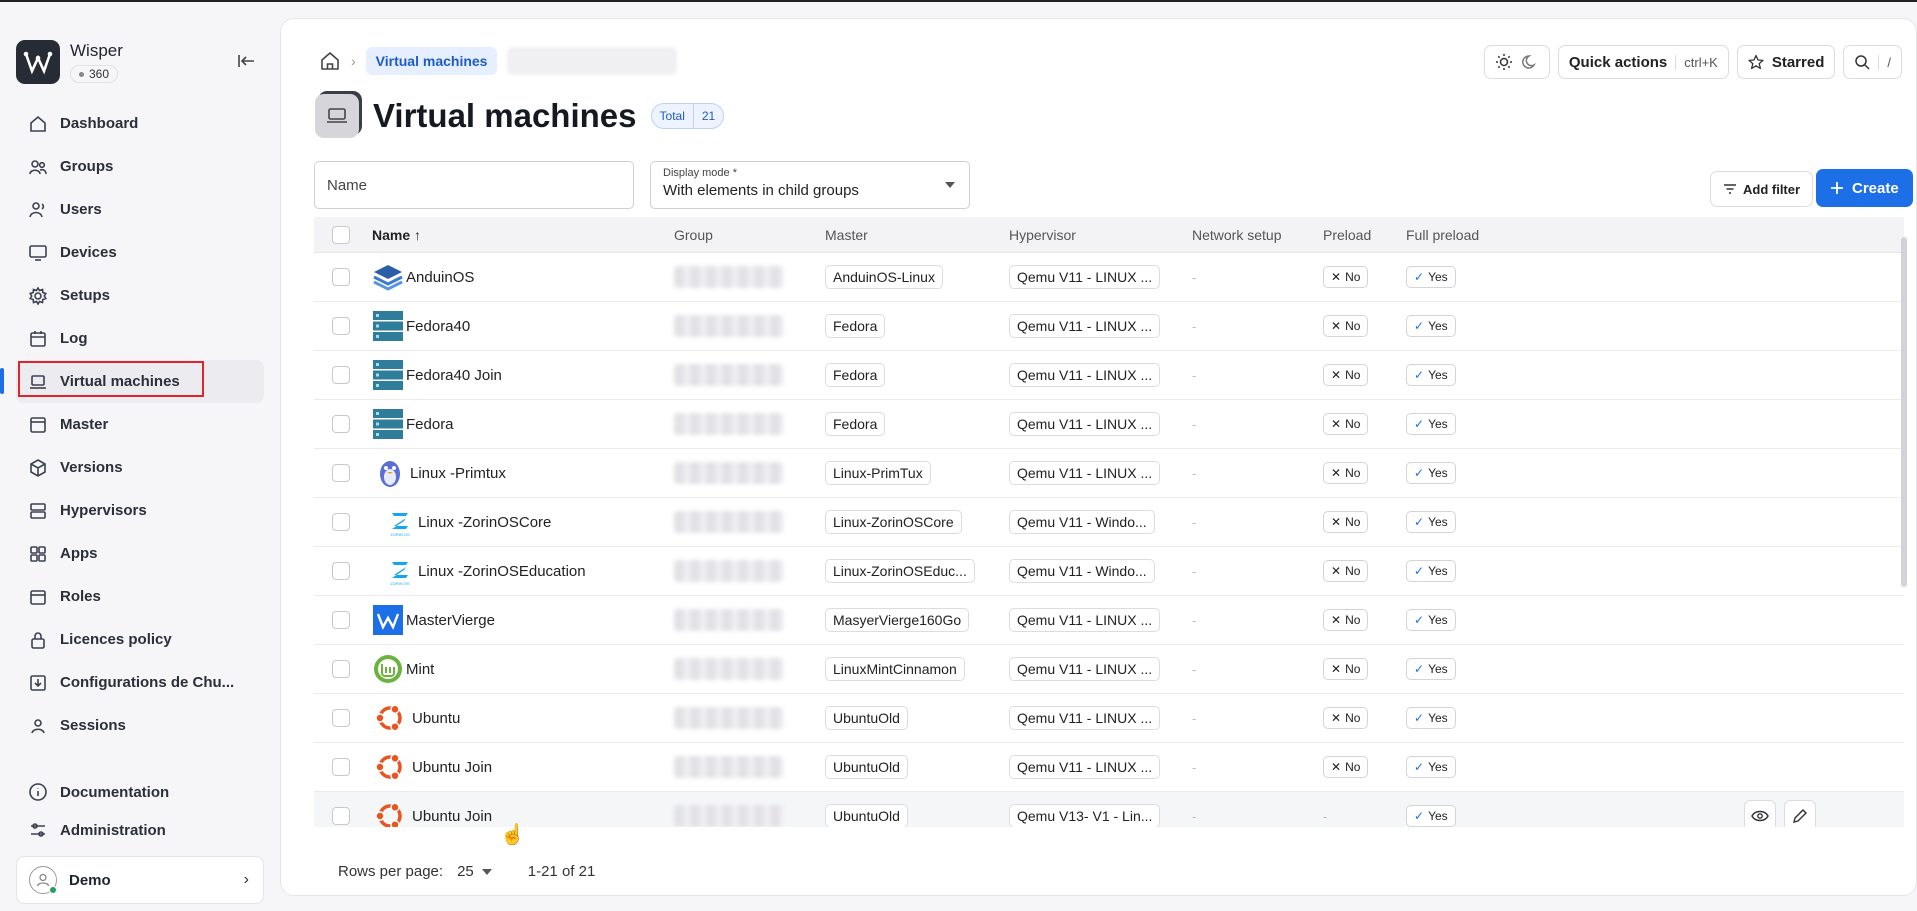 This screenshot has width=1917, height=911. What do you see at coordinates (458, 473) in the screenshot?
I see `vm-name: Linux -Primtux` at bounding box center [458, 473].